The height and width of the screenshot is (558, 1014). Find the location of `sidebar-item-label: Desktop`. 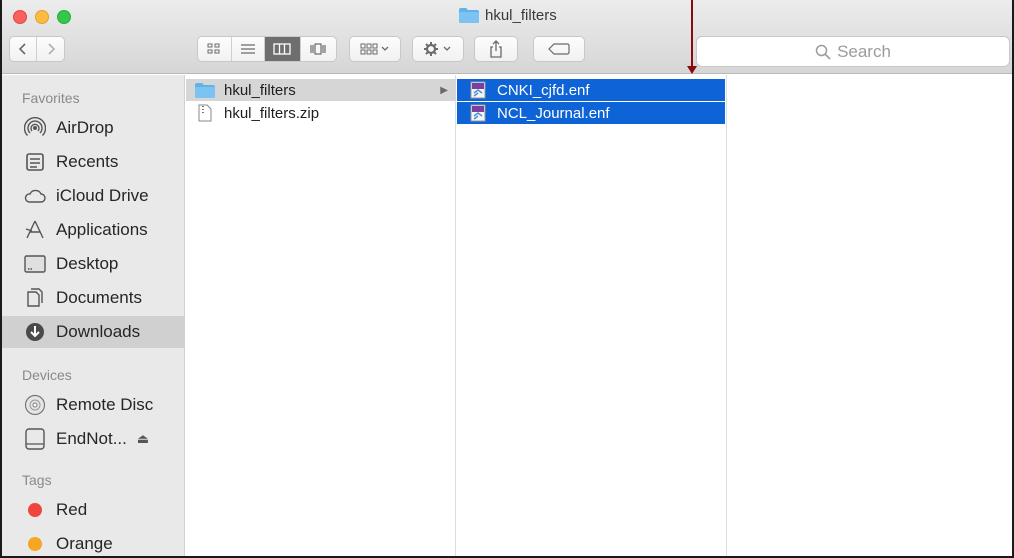

sidebar-item-label: Desktop is located at coordinates (87, 263).